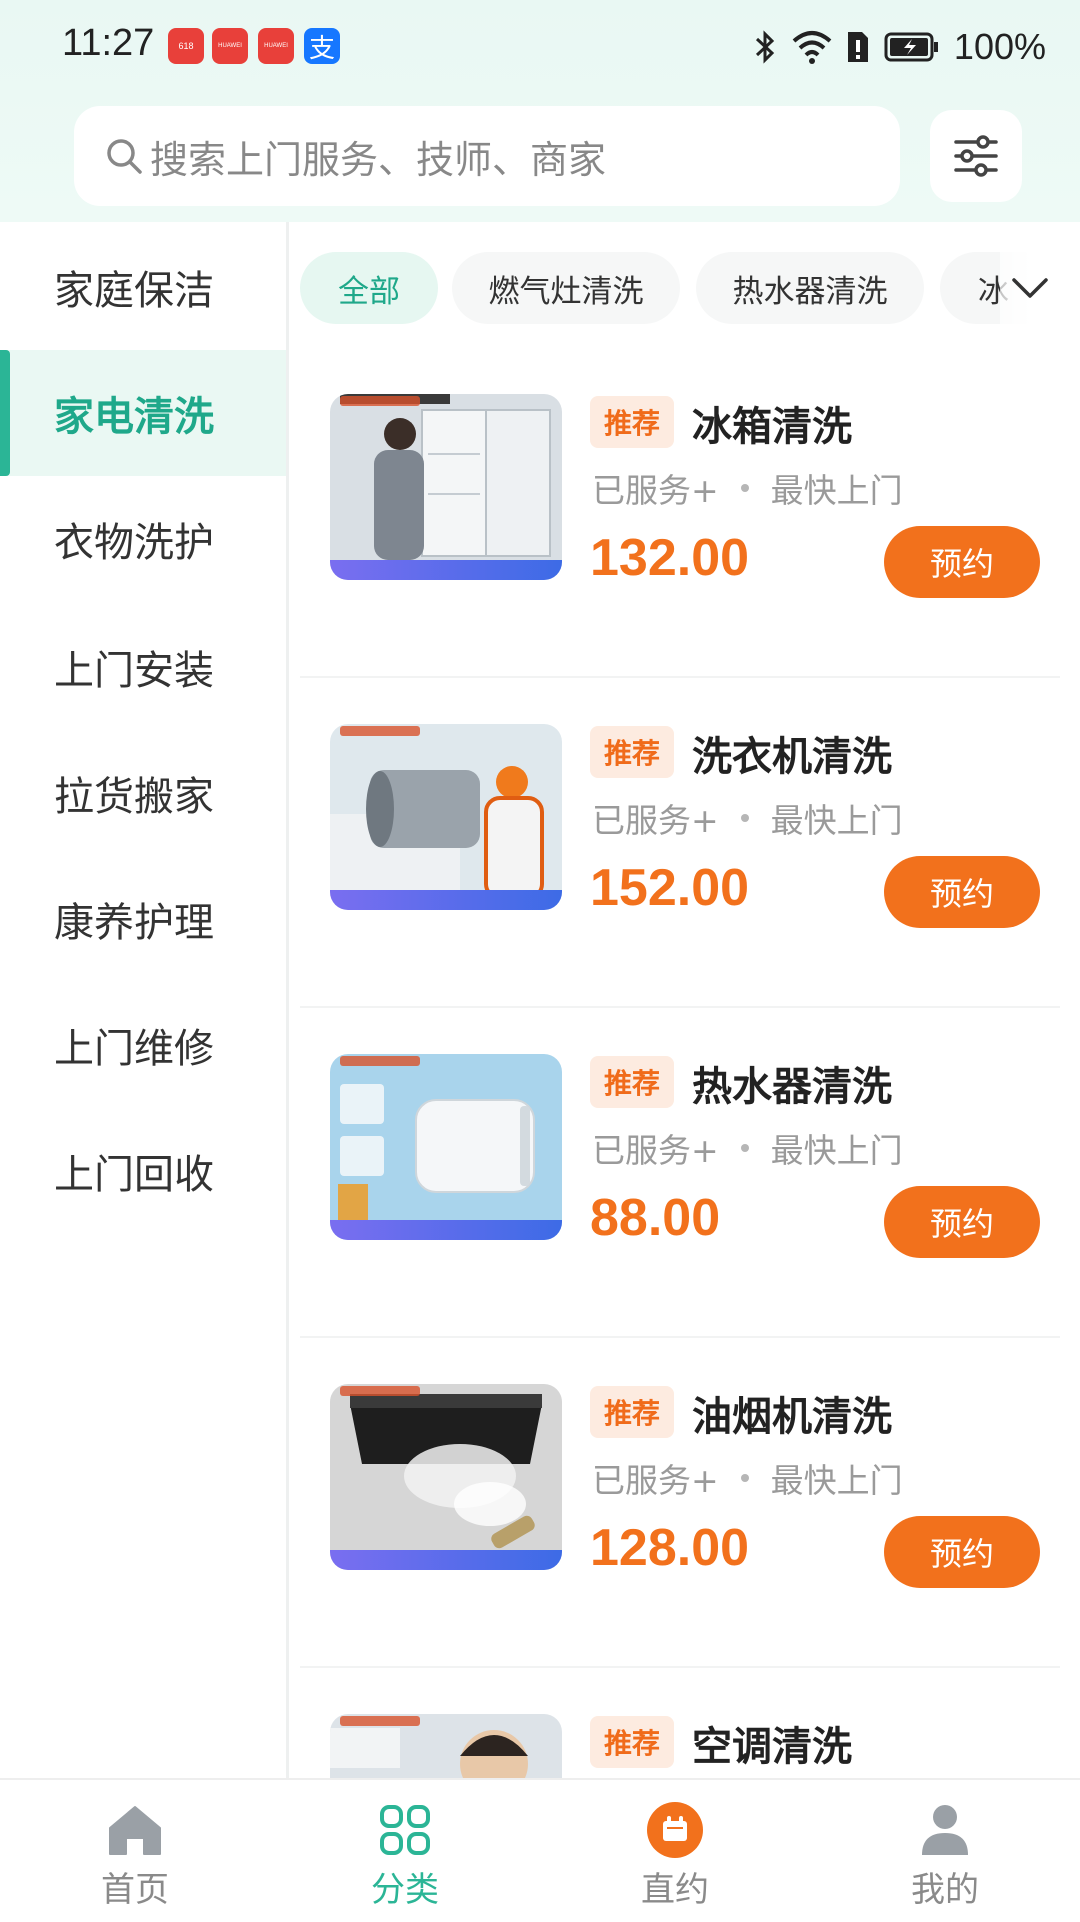 The width and height of the screenshot is (1080, 1922). Describe the element at coordinates (810, 288) in the screenshot. I see `chip-water-heater: 热水器清洗` at that location.